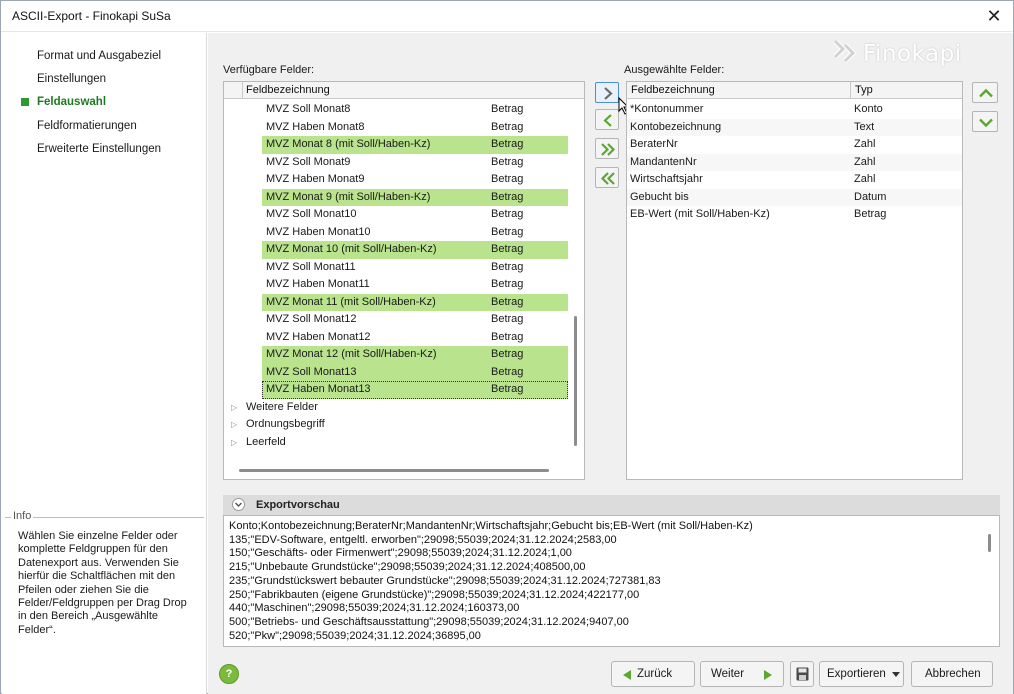 This screenshot has width=1014, height=694. What do you see at coordinates (415, 110) in the screenshot?
I see `available-field-row: MVZ Soll Monat8 Betrag` at bounding box center [415, 110].